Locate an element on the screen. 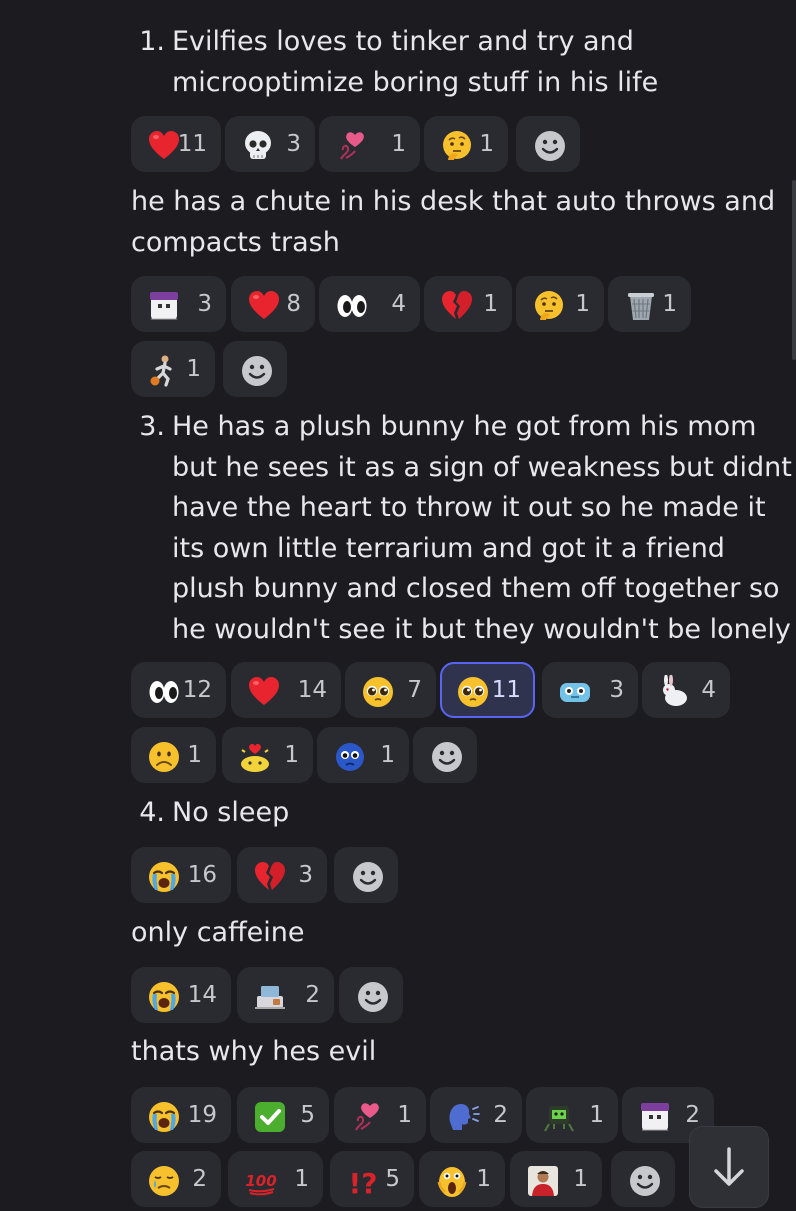  exclamation-question-mark-icon: !? is located at coordinates (362, 1182).